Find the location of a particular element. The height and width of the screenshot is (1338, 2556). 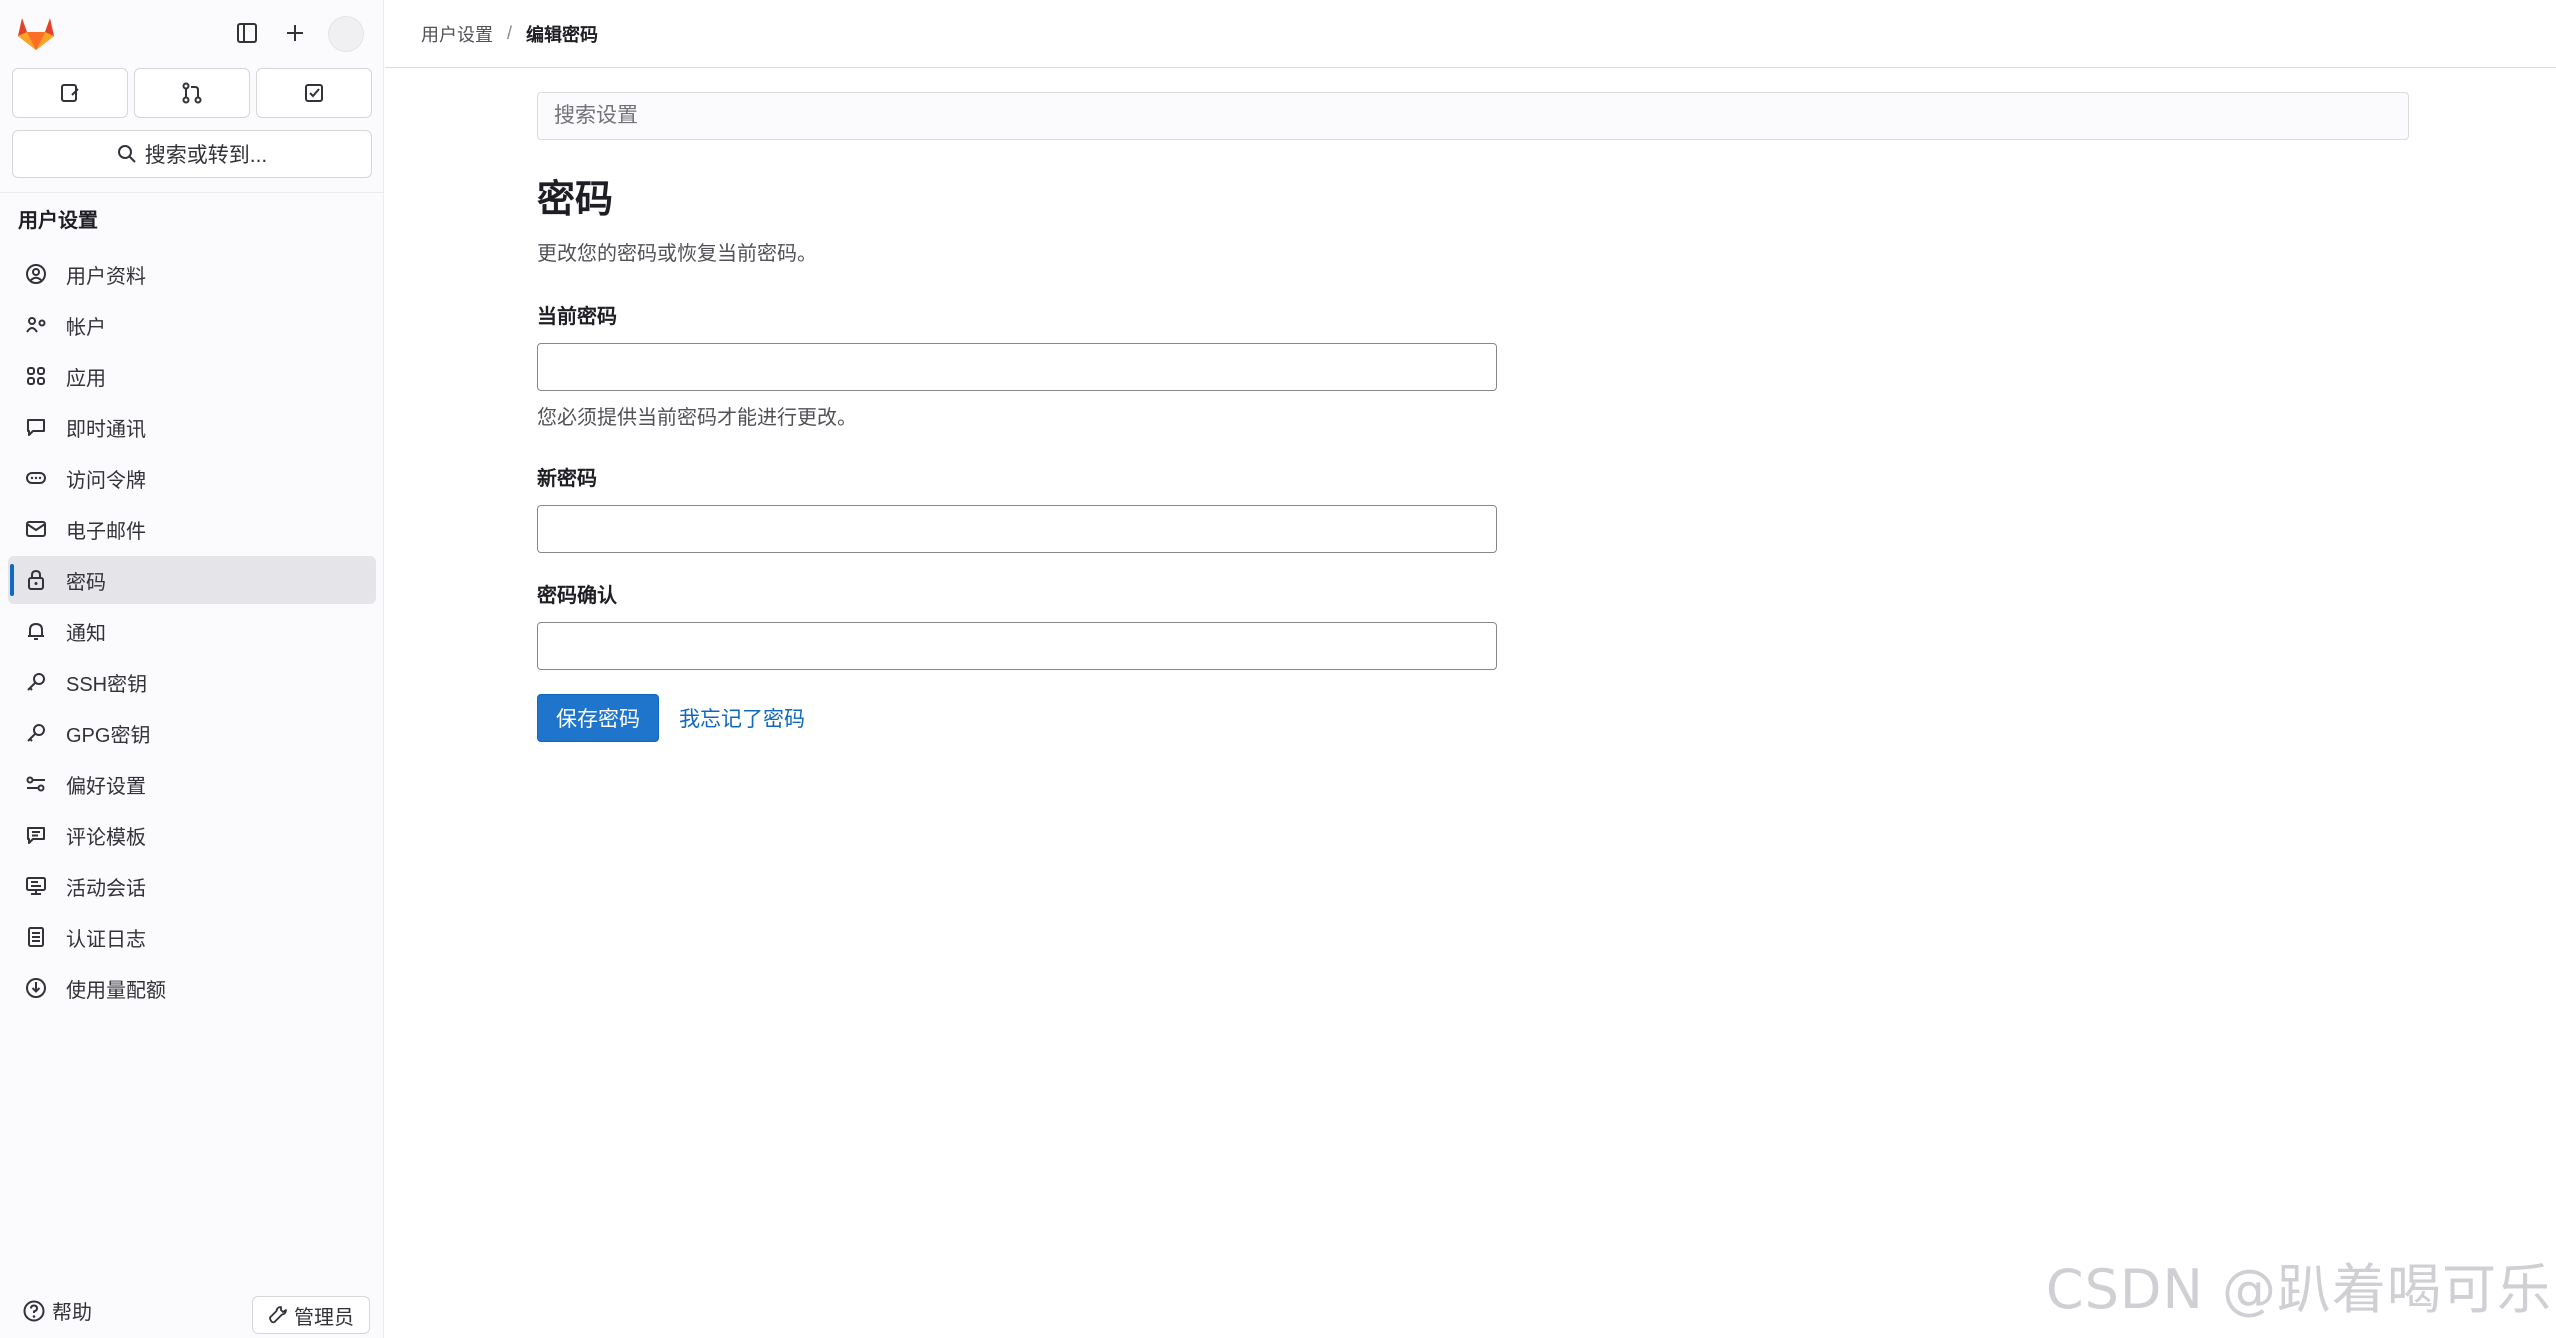

confirm-password-field is located at coordinates (1017, 646).